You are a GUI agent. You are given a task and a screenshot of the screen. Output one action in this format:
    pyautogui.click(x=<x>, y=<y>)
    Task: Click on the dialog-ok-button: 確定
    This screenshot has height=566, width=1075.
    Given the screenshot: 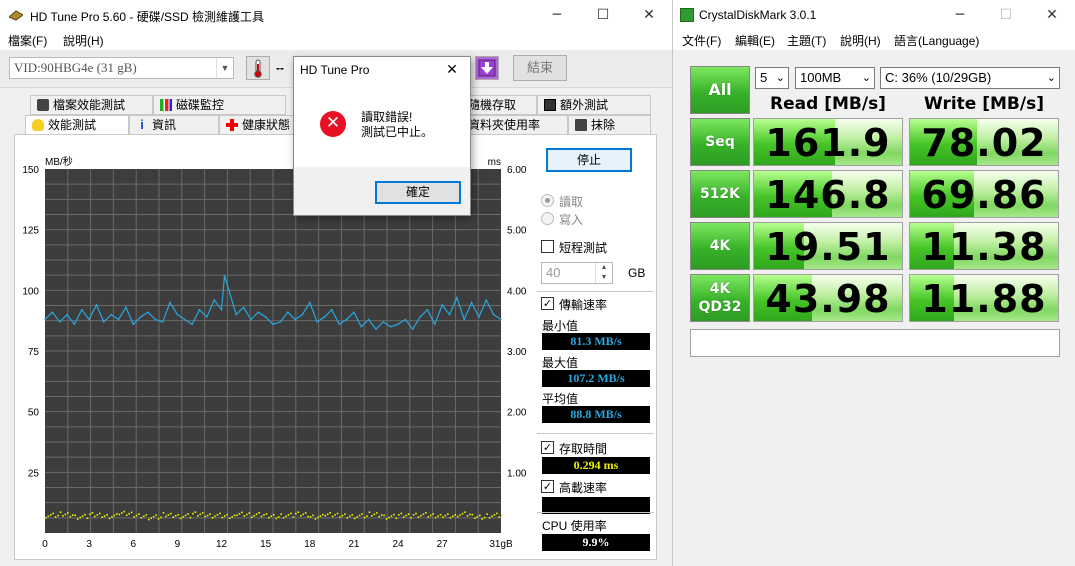 What is the action you would take?
    pyautogui.click(x=418, y=192)
    